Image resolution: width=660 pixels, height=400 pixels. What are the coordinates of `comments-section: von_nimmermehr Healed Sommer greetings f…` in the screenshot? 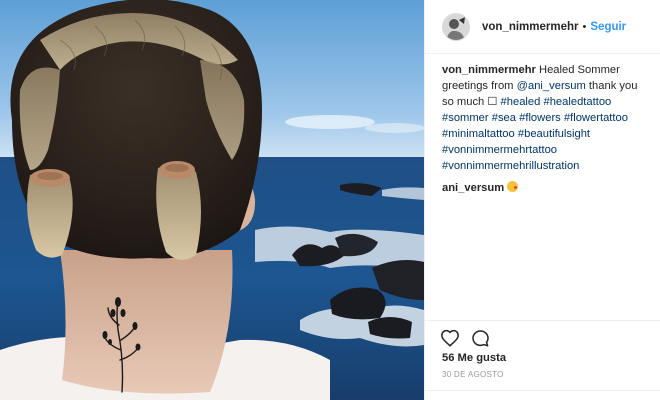 It's located at (544, 129).